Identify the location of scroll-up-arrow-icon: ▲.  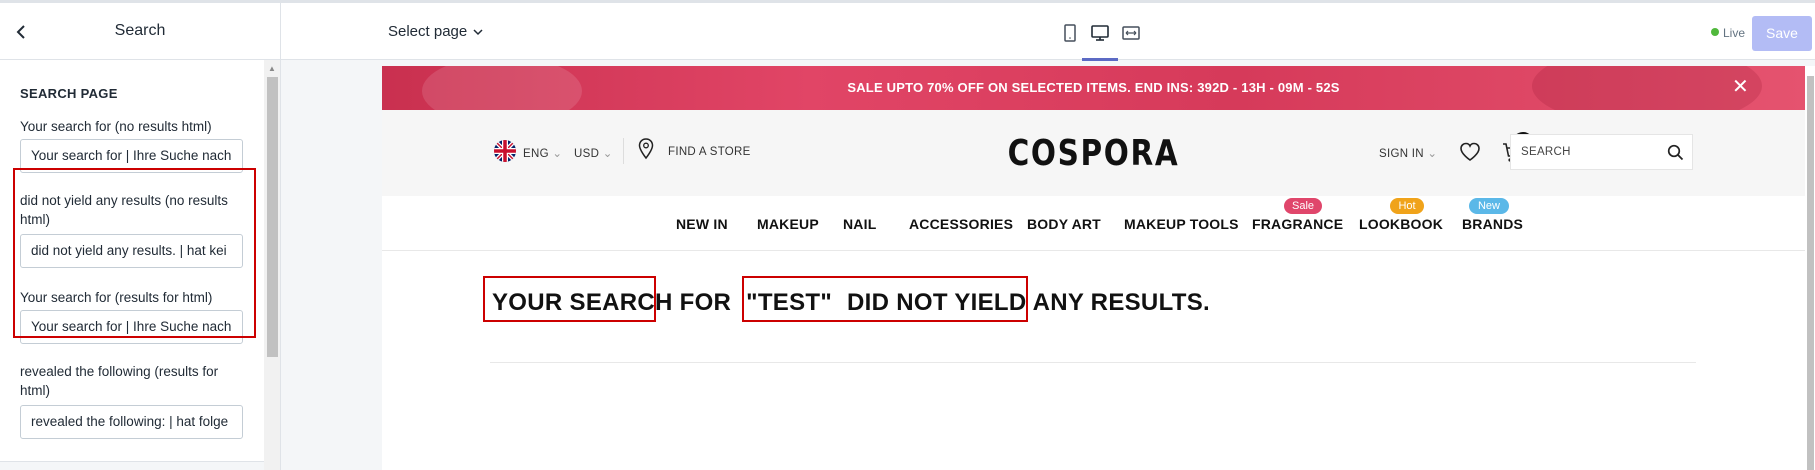
(272, 68).